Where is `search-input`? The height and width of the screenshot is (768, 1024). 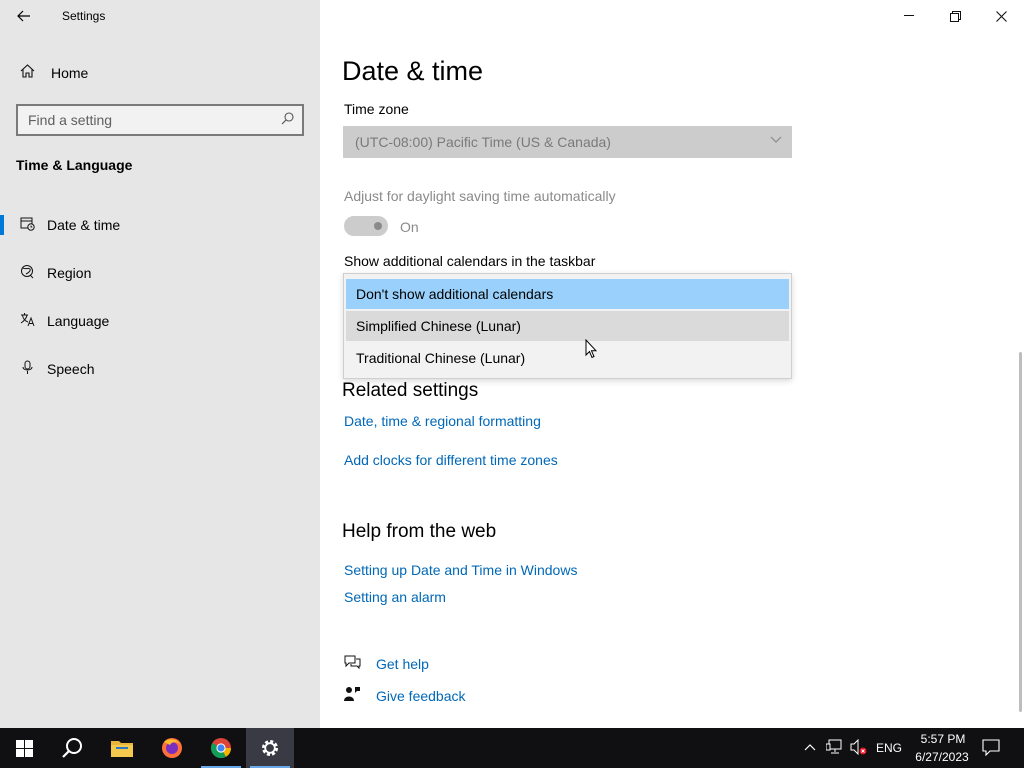 search-input is located at coordinates (148, 120).